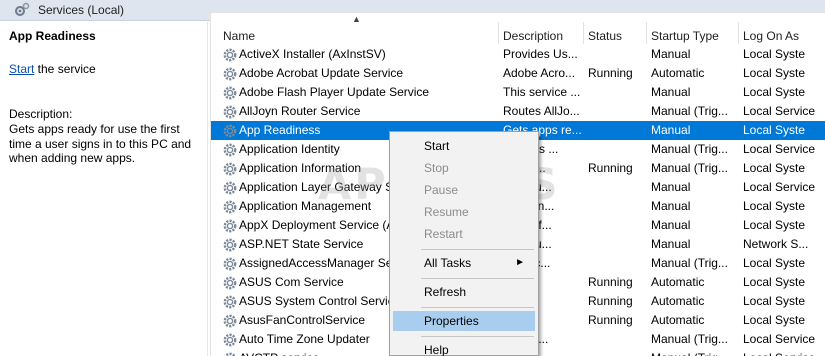 The width and height of the screenshot is (825, 356). I want to click on start-service-line: Start the service, so click(52, 69).